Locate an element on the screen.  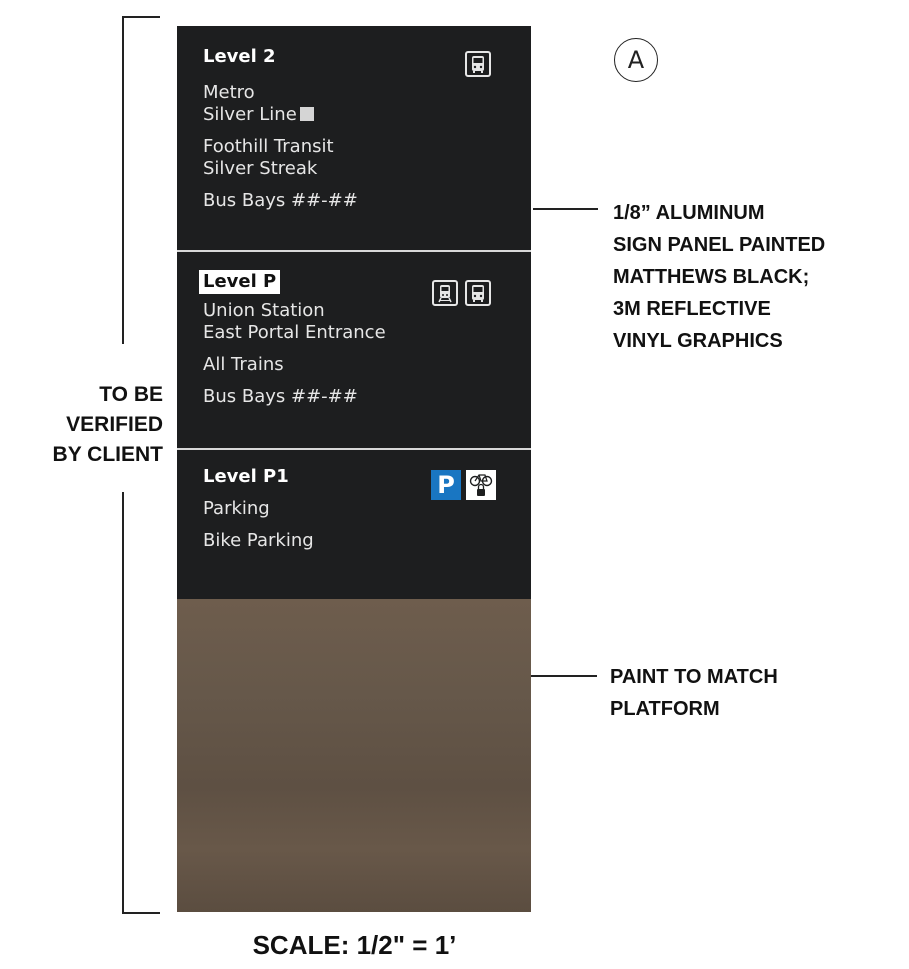
panel-note-line-4: 3M REFLECTIVE is located at coordinates (692, 309).